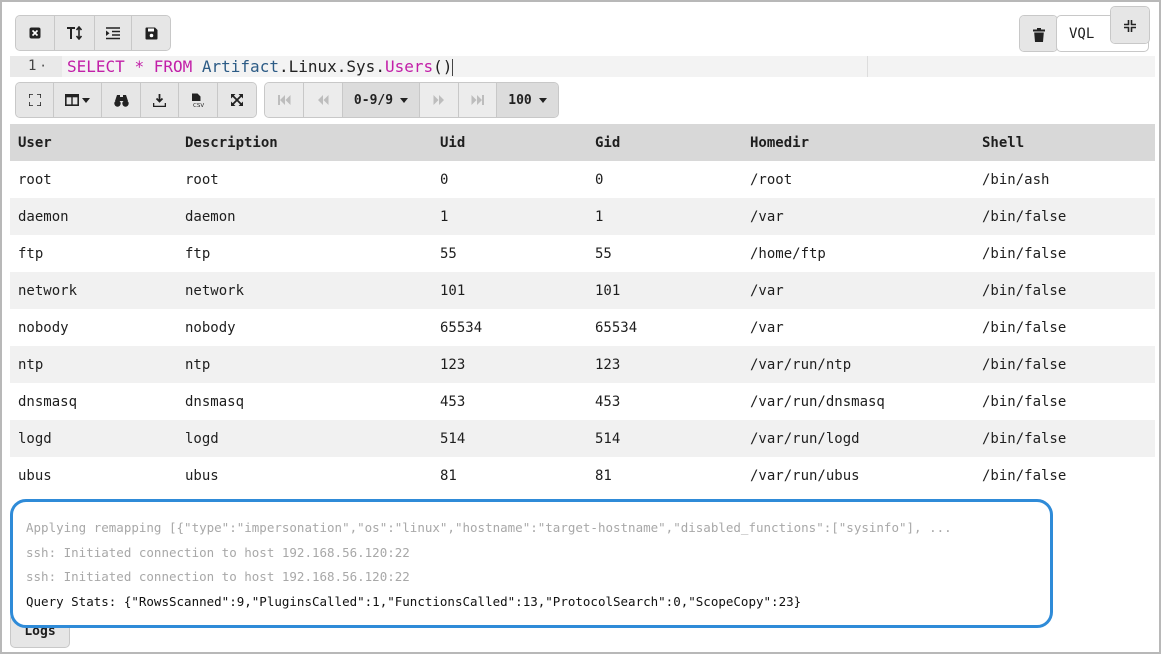 This screenshot has width=1161, height=654. I want to click on table-row: ntp ntp 123 123/var/run/ntp/bin/false, so click(582, 364).